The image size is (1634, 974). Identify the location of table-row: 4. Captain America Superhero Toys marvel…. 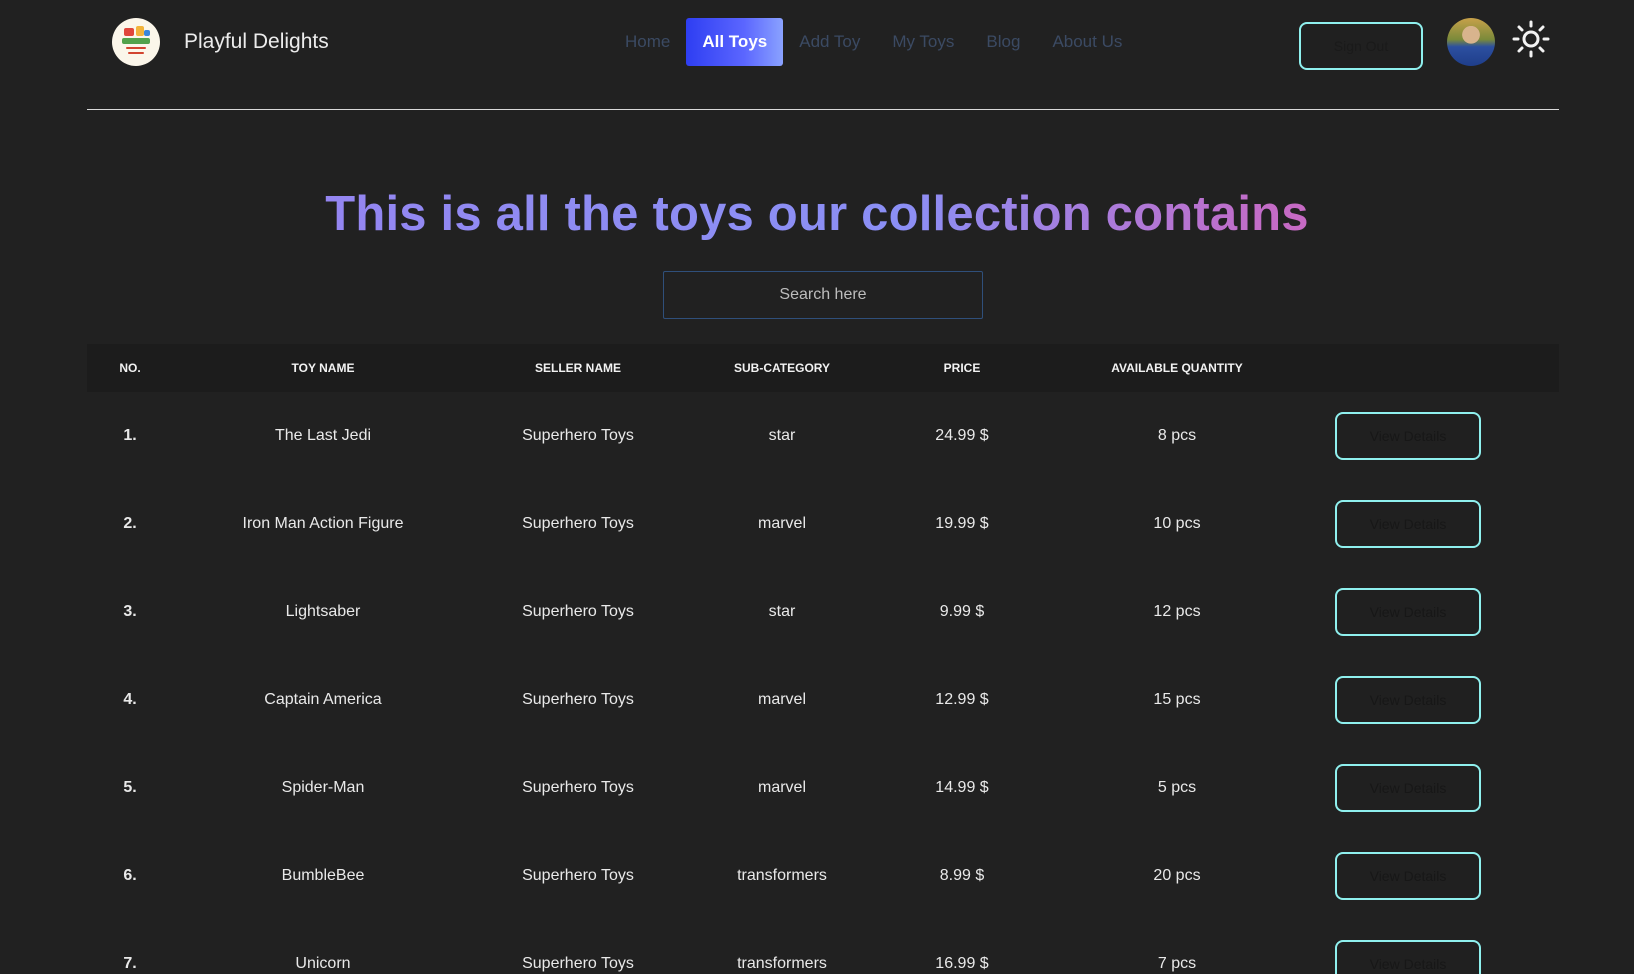
(823, 700).